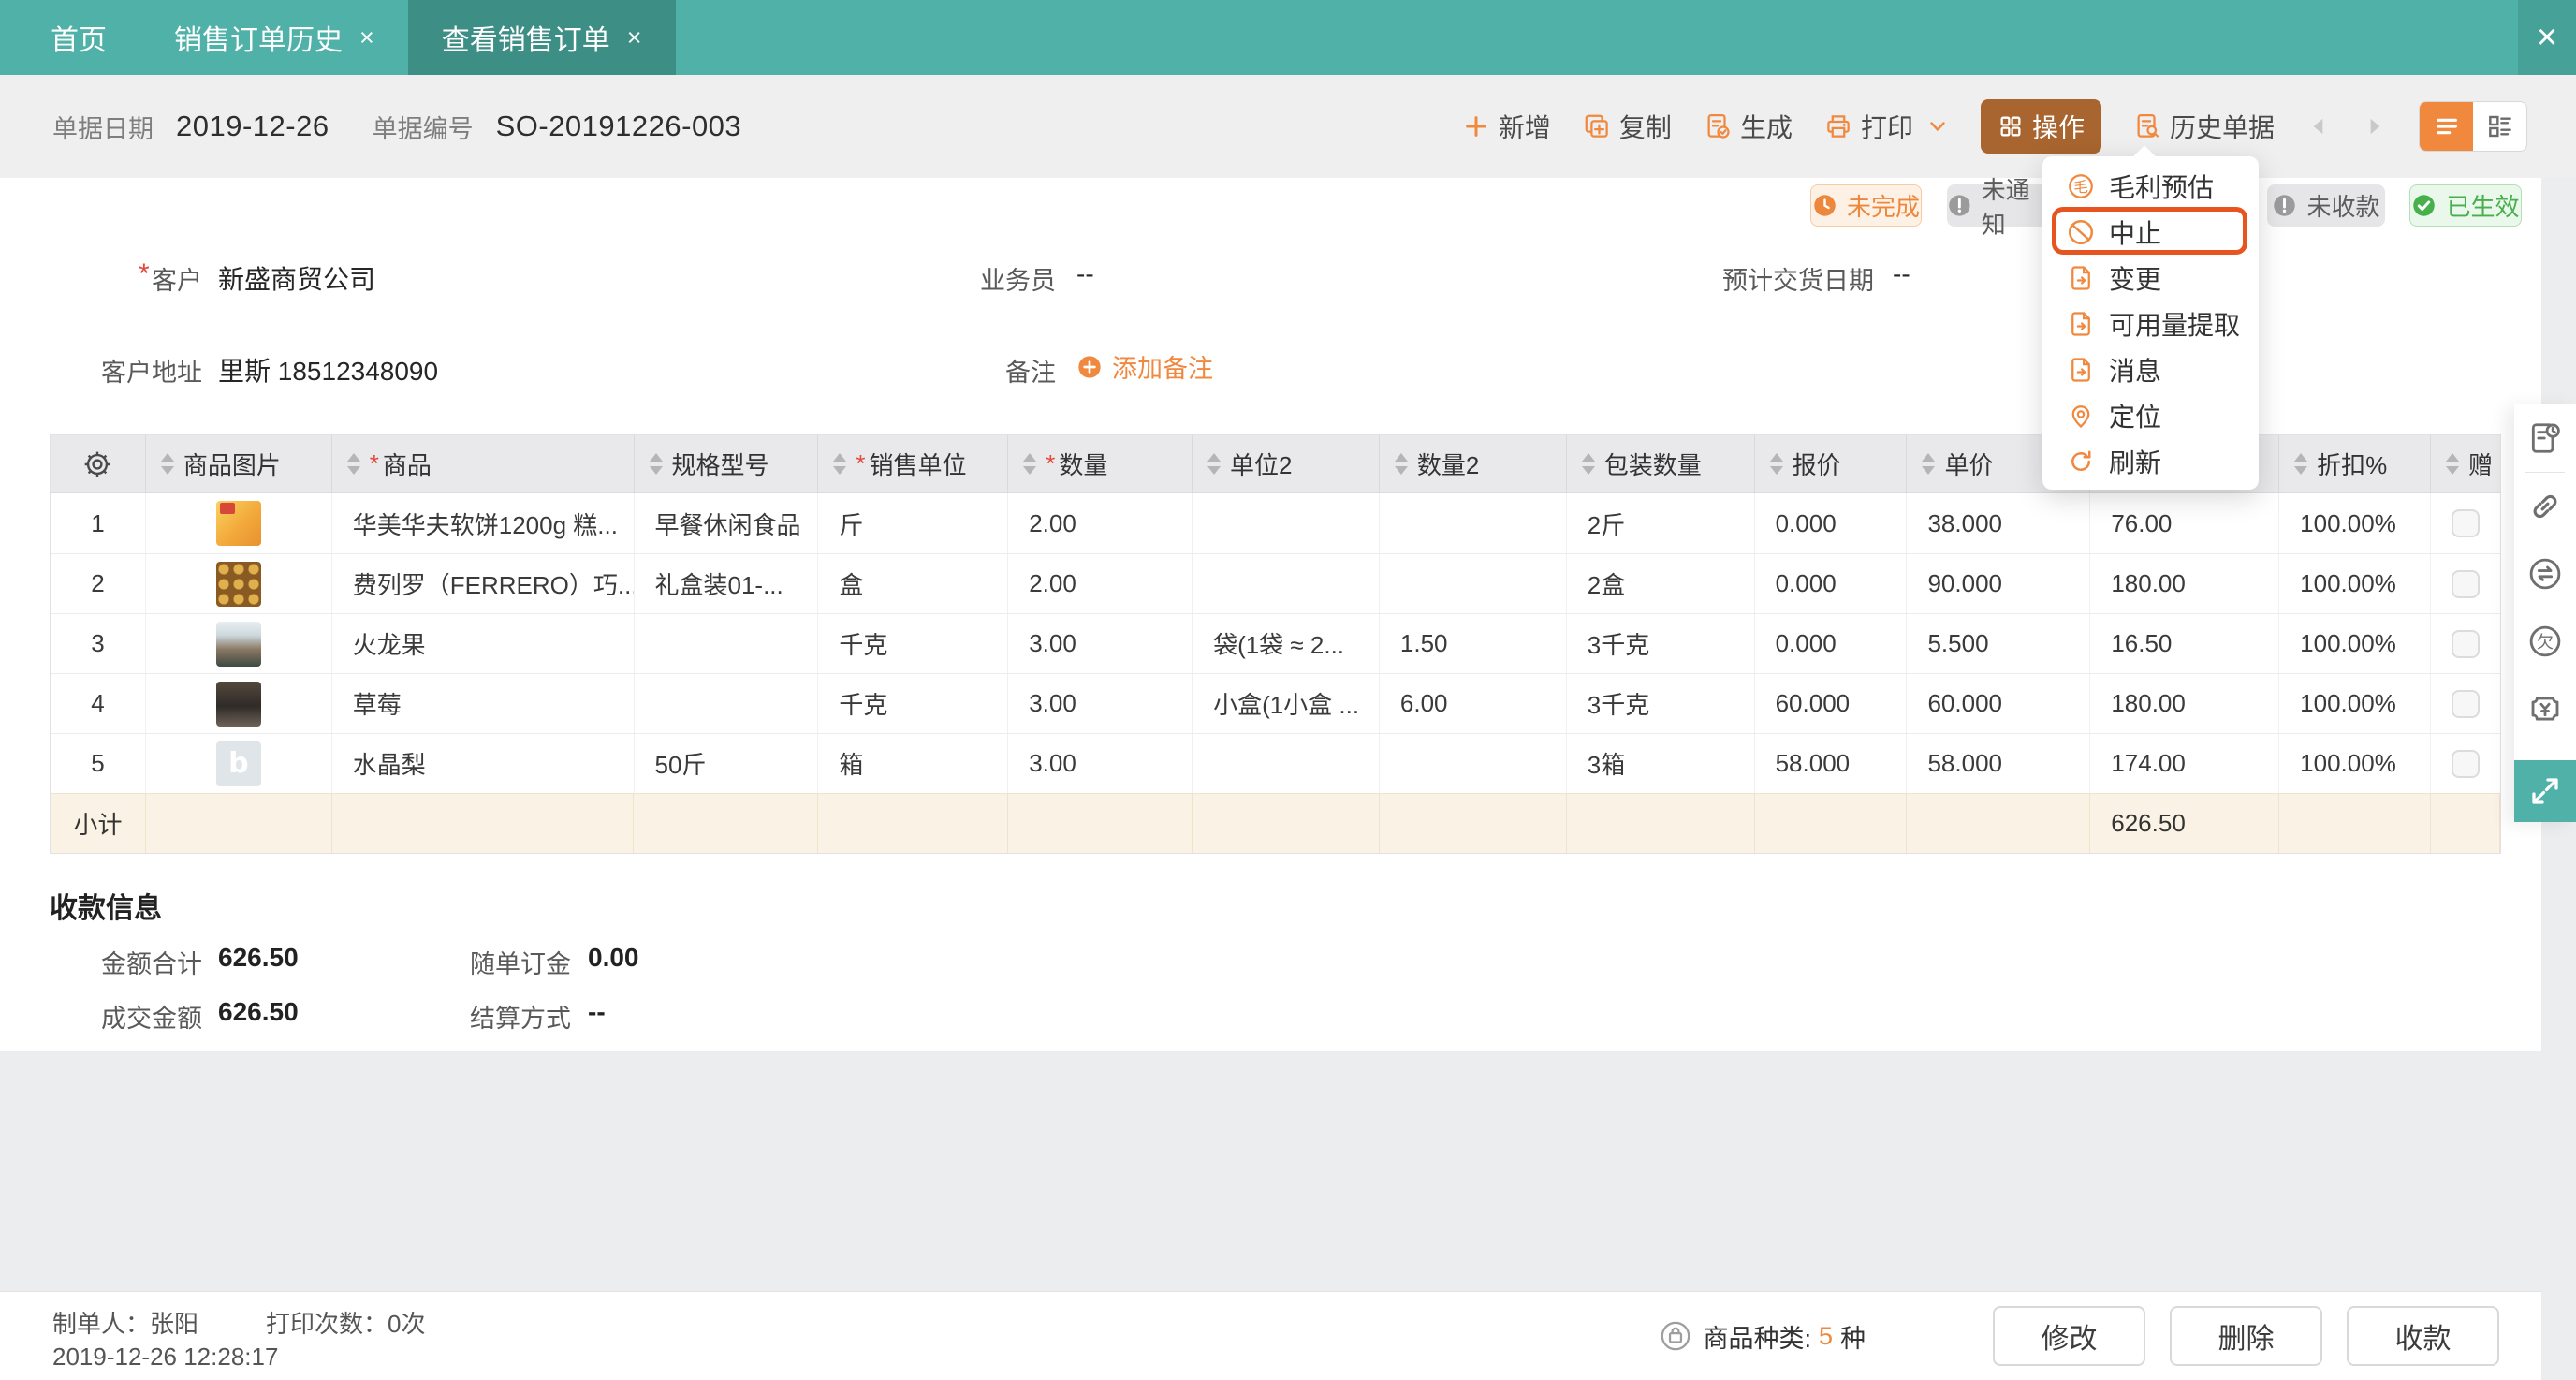 The image size is (2576, 1380). I want to click on menu-item-5: 定位, so click(2150, 415).